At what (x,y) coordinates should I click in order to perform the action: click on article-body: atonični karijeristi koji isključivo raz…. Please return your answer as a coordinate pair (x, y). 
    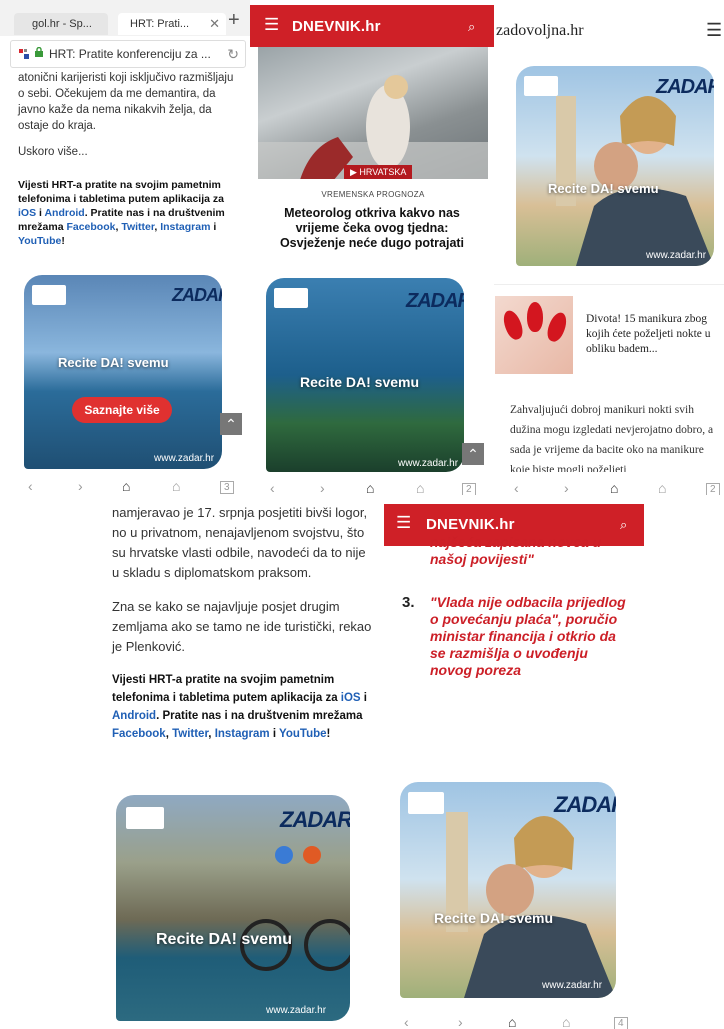
    Looking at the image, I should click on (130, 164).